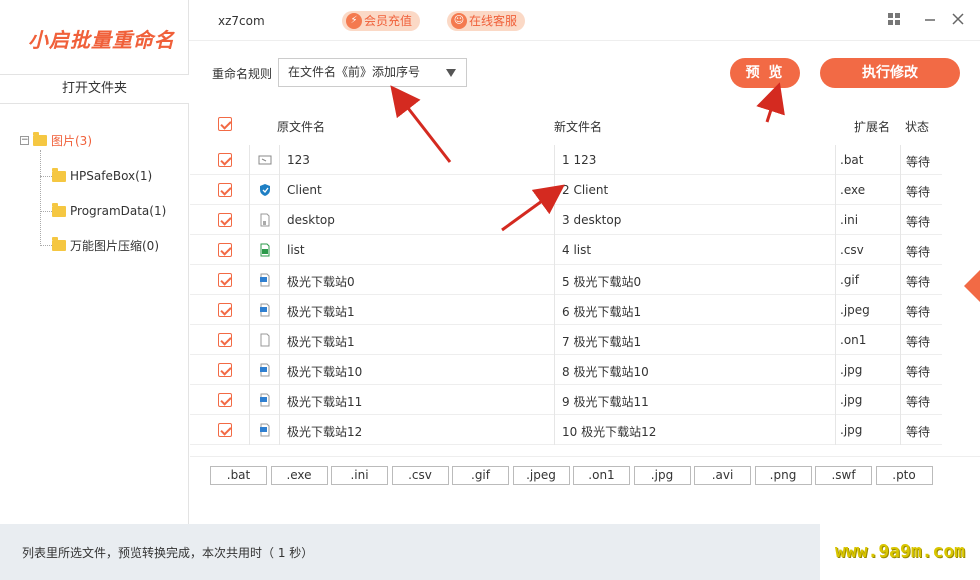 The width and height of the screenshot is (980, 580). I want to click on header-extension: 扩展名, so click(872, 127).